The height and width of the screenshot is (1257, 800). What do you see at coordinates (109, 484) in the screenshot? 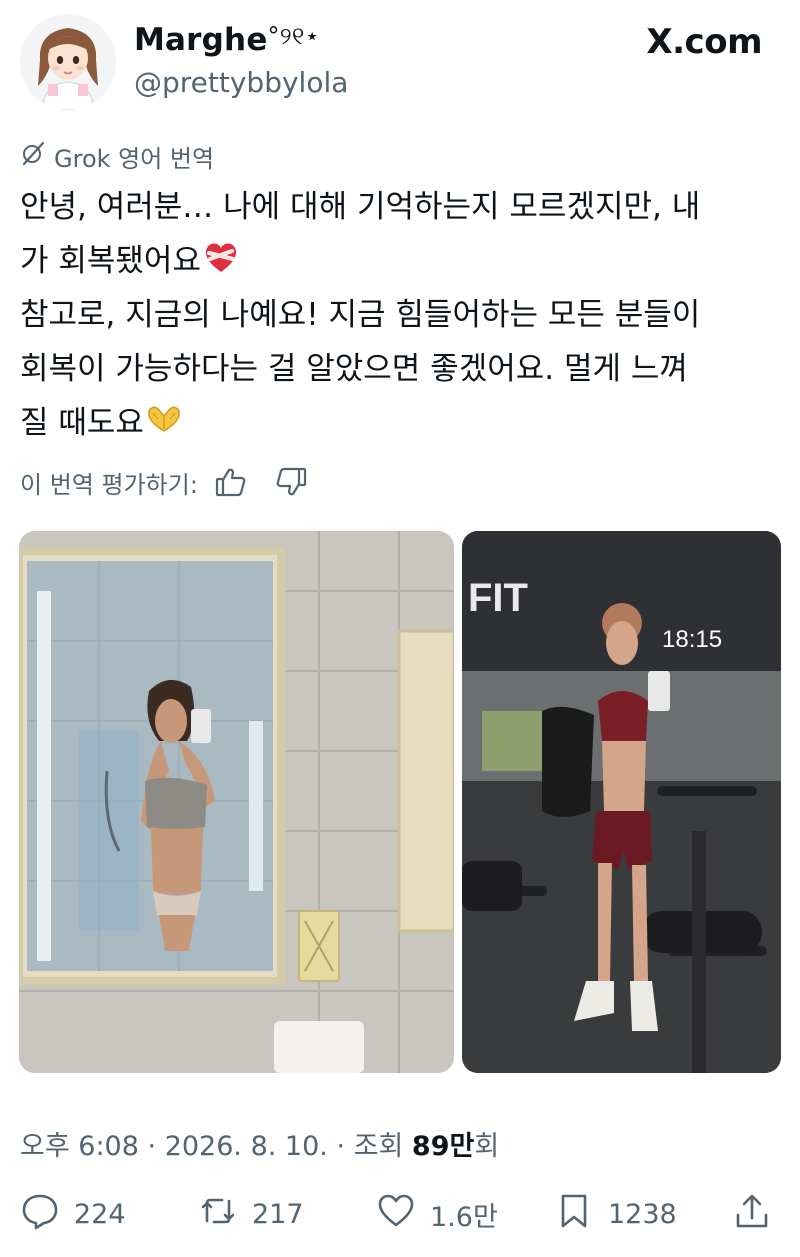
I see `rate-translation-label: 이 번역 평가하기:` at bounding box center [109, 484].